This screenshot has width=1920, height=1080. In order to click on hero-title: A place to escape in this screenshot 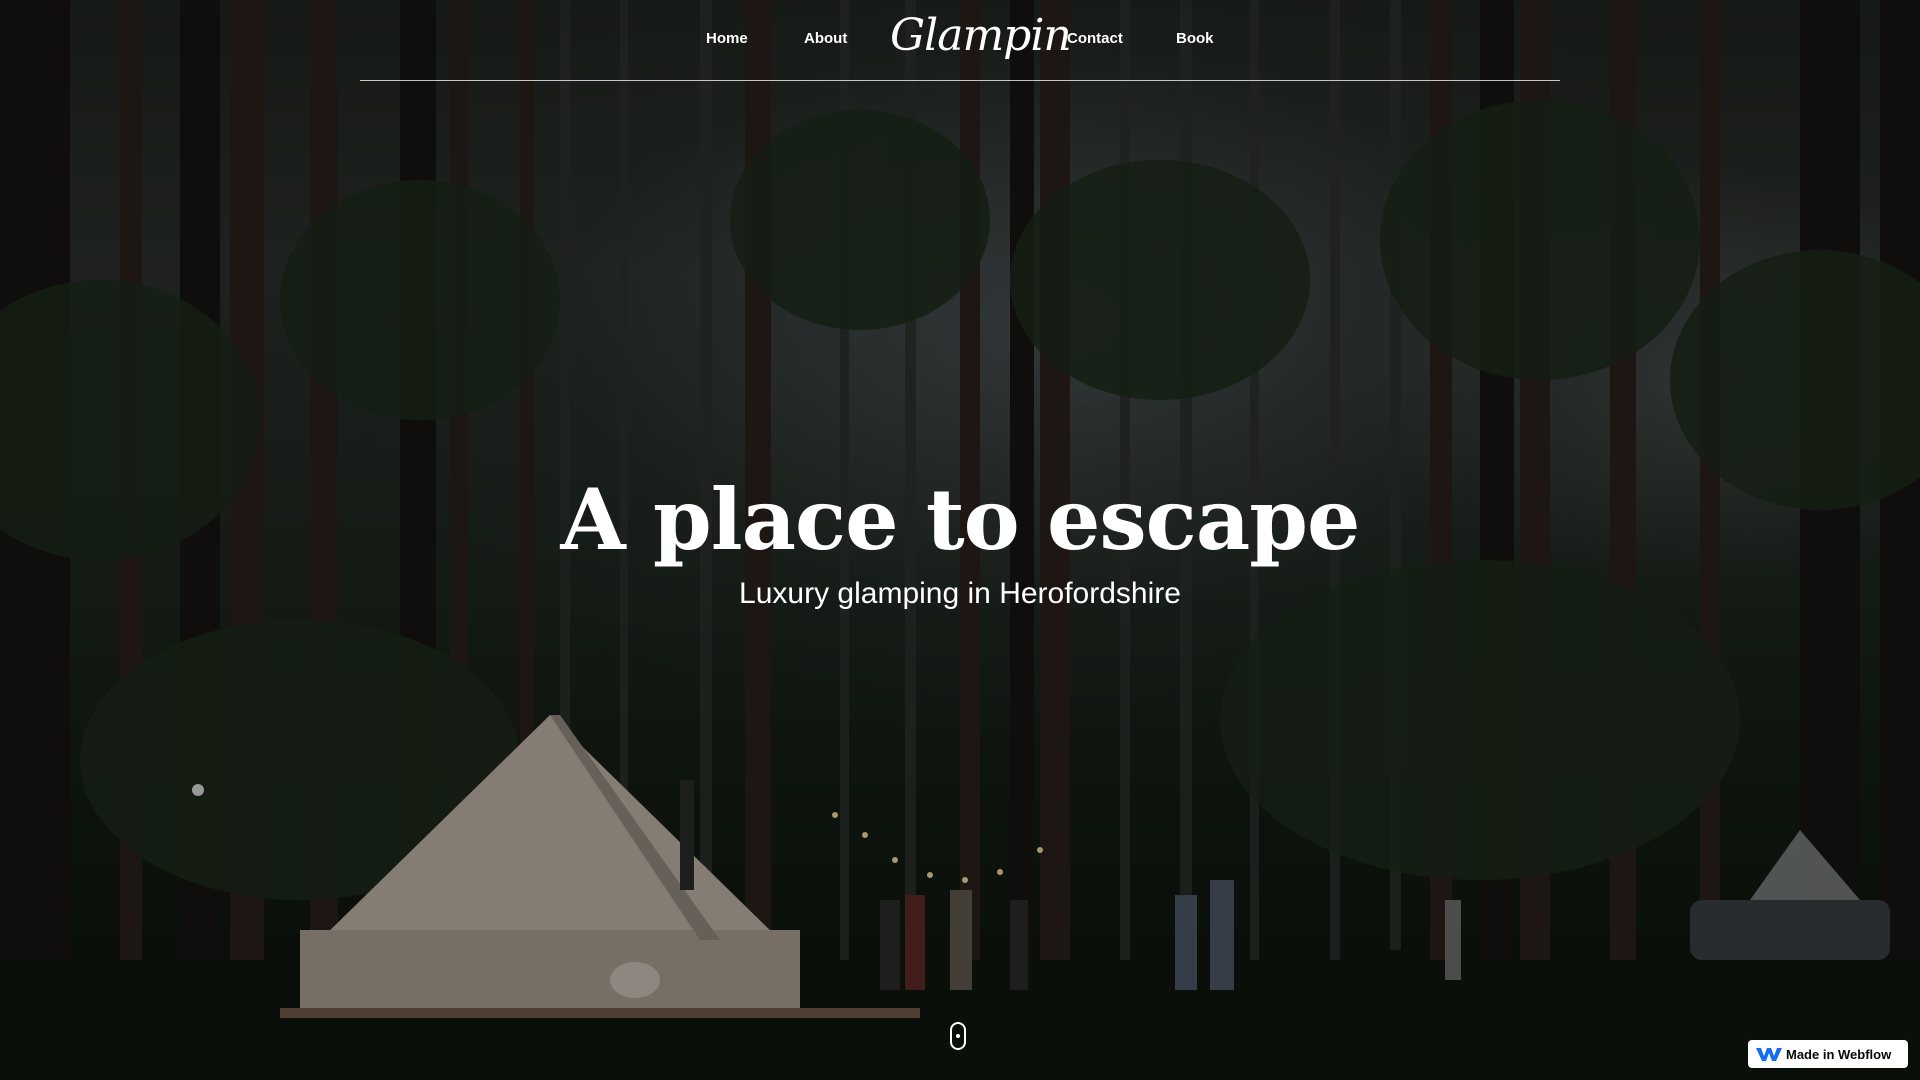, I will do `click(960, 519)`.